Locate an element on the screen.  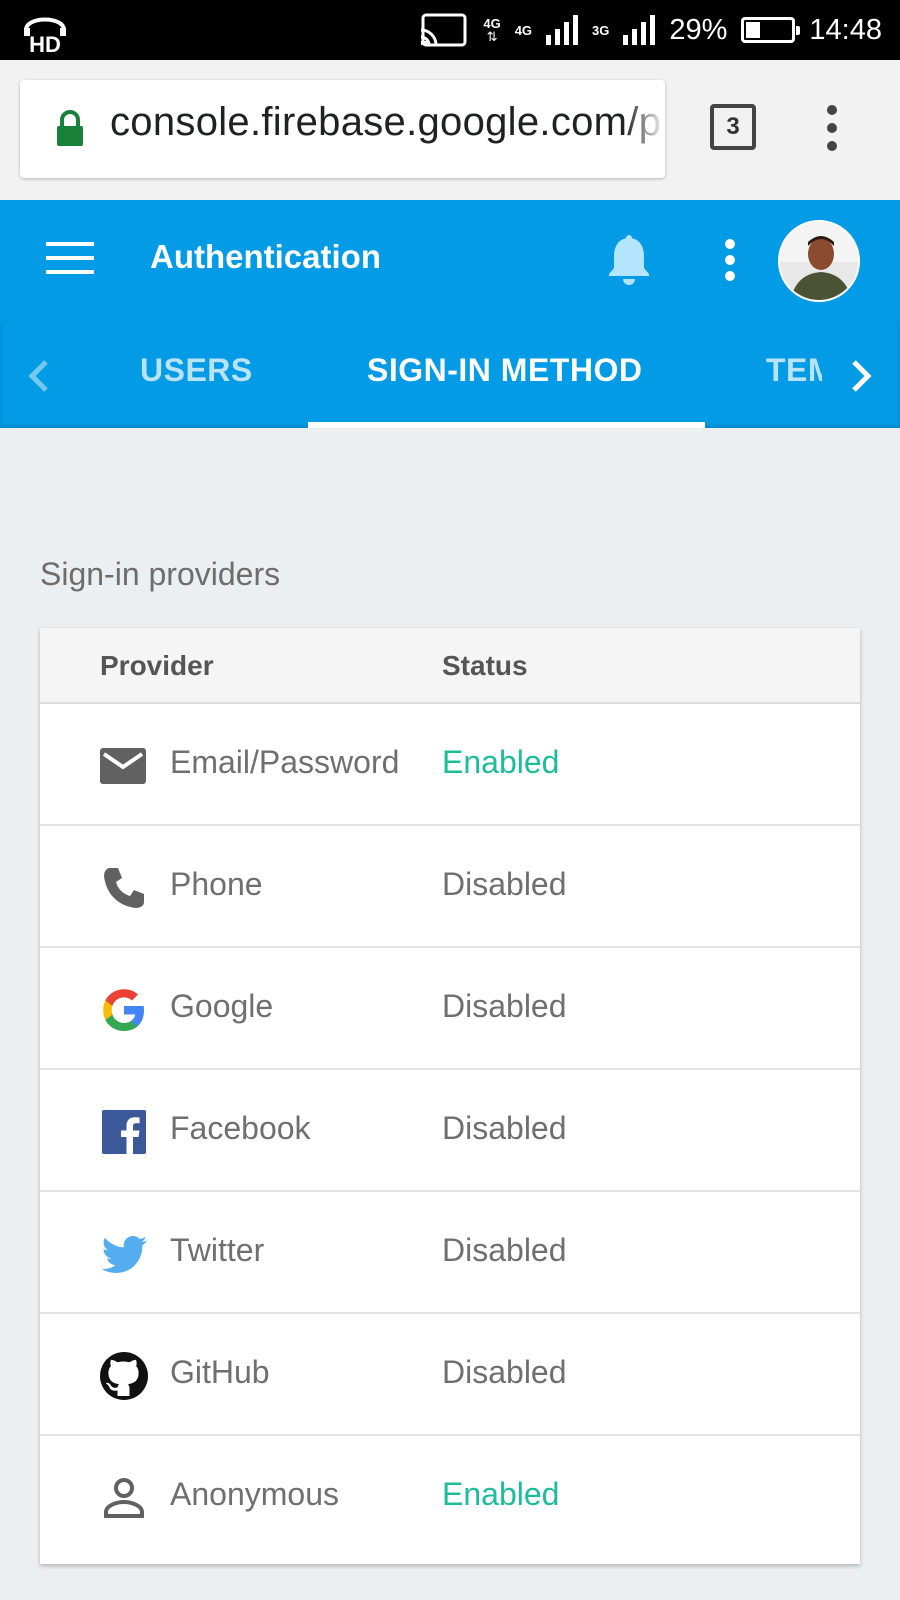
avatar is located at coordinates (819, 261).